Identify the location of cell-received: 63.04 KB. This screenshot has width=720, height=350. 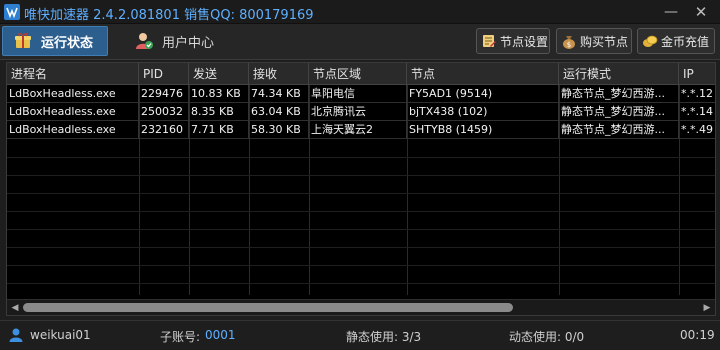
(279, 112).